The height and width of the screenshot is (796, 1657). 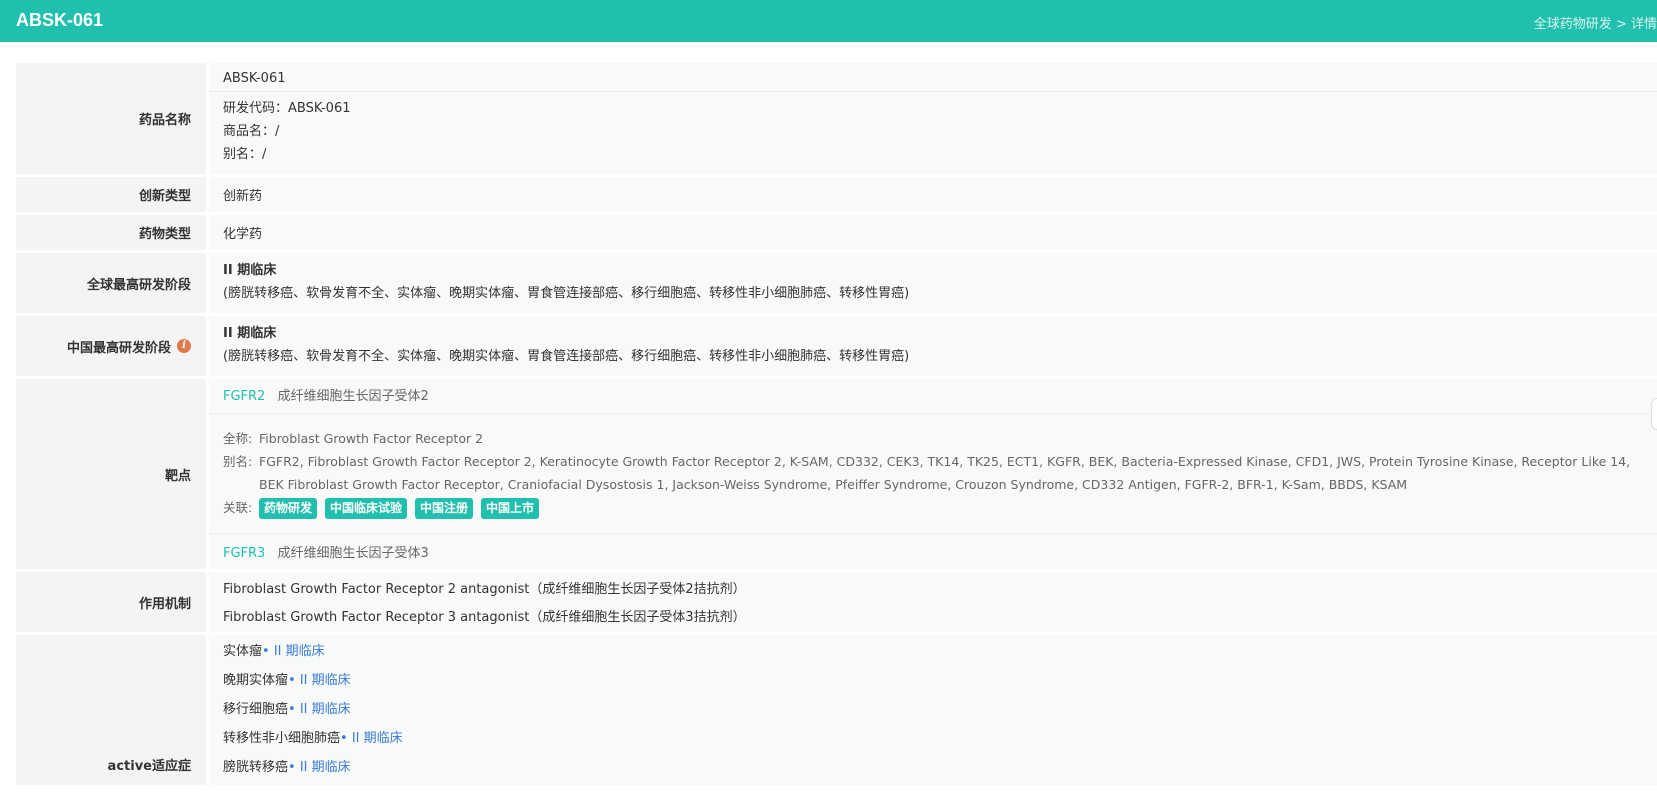 I want to click on indication-name: 膀胱转移癌, so click(x=256, y=767).